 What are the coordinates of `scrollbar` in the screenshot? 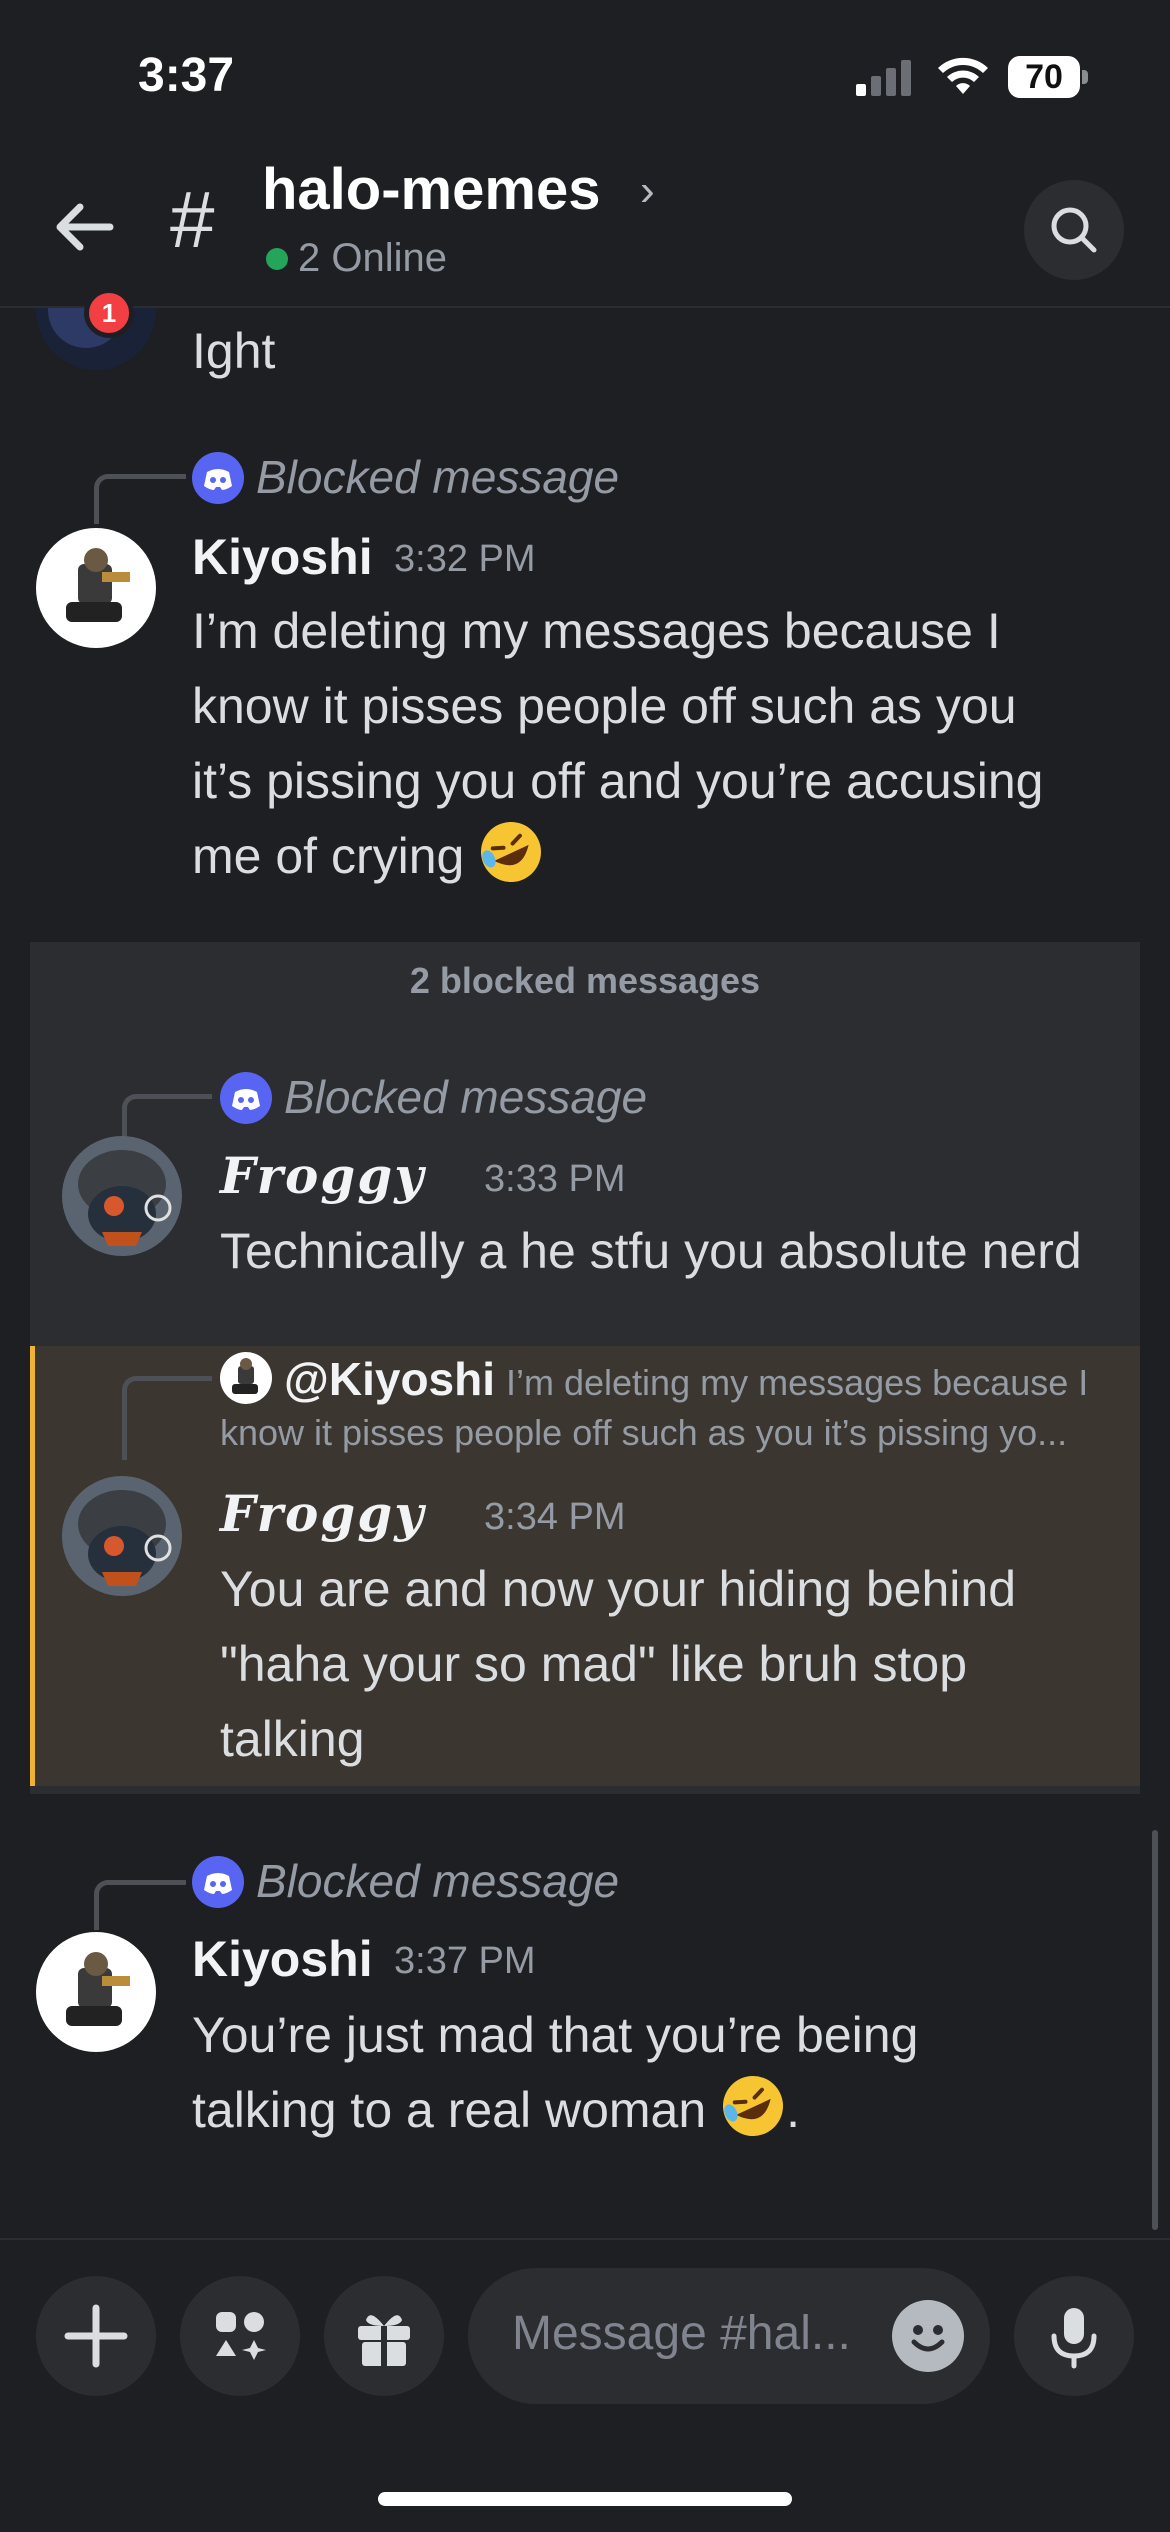 It's located at (1155, 2030).